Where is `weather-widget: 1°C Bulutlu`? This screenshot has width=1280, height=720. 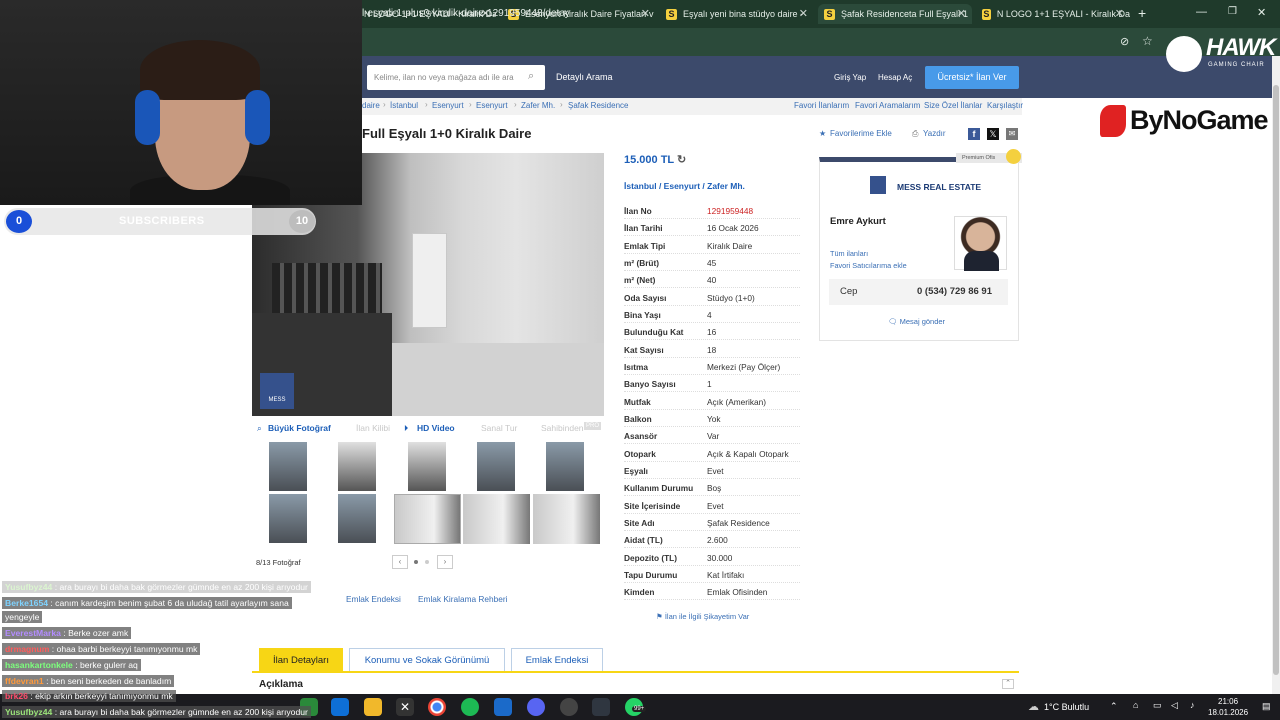
weather-widget: 1°C Bulutlu is located at coordinates (1066, 707).